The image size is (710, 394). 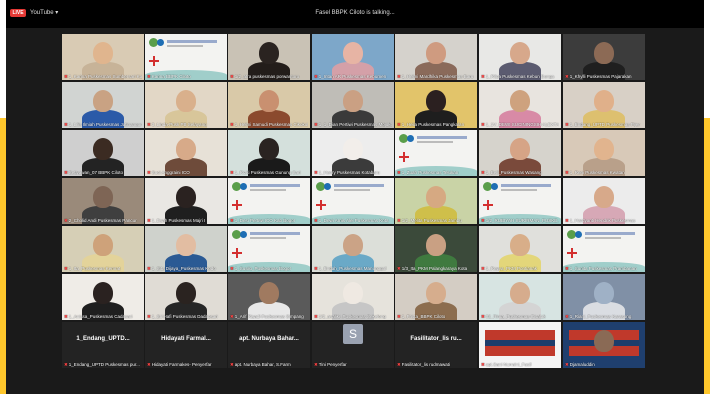 I want to click on participant-video-tile: ✖1_Lilis Ilmiah Puskesmas Jatinangor, so click(x=103, y=105).